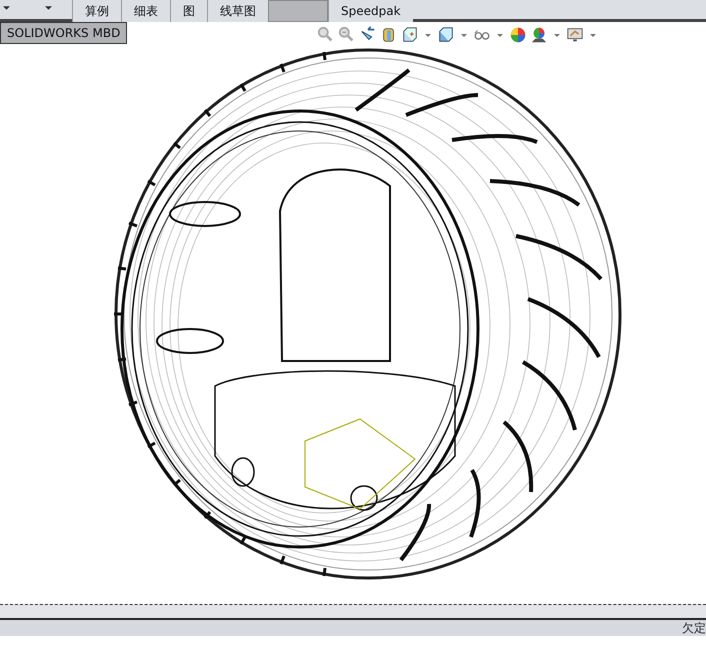  Describe the element at coordinates (539, 35) in the screenshot. I see `scene-ball-icon` at that location.